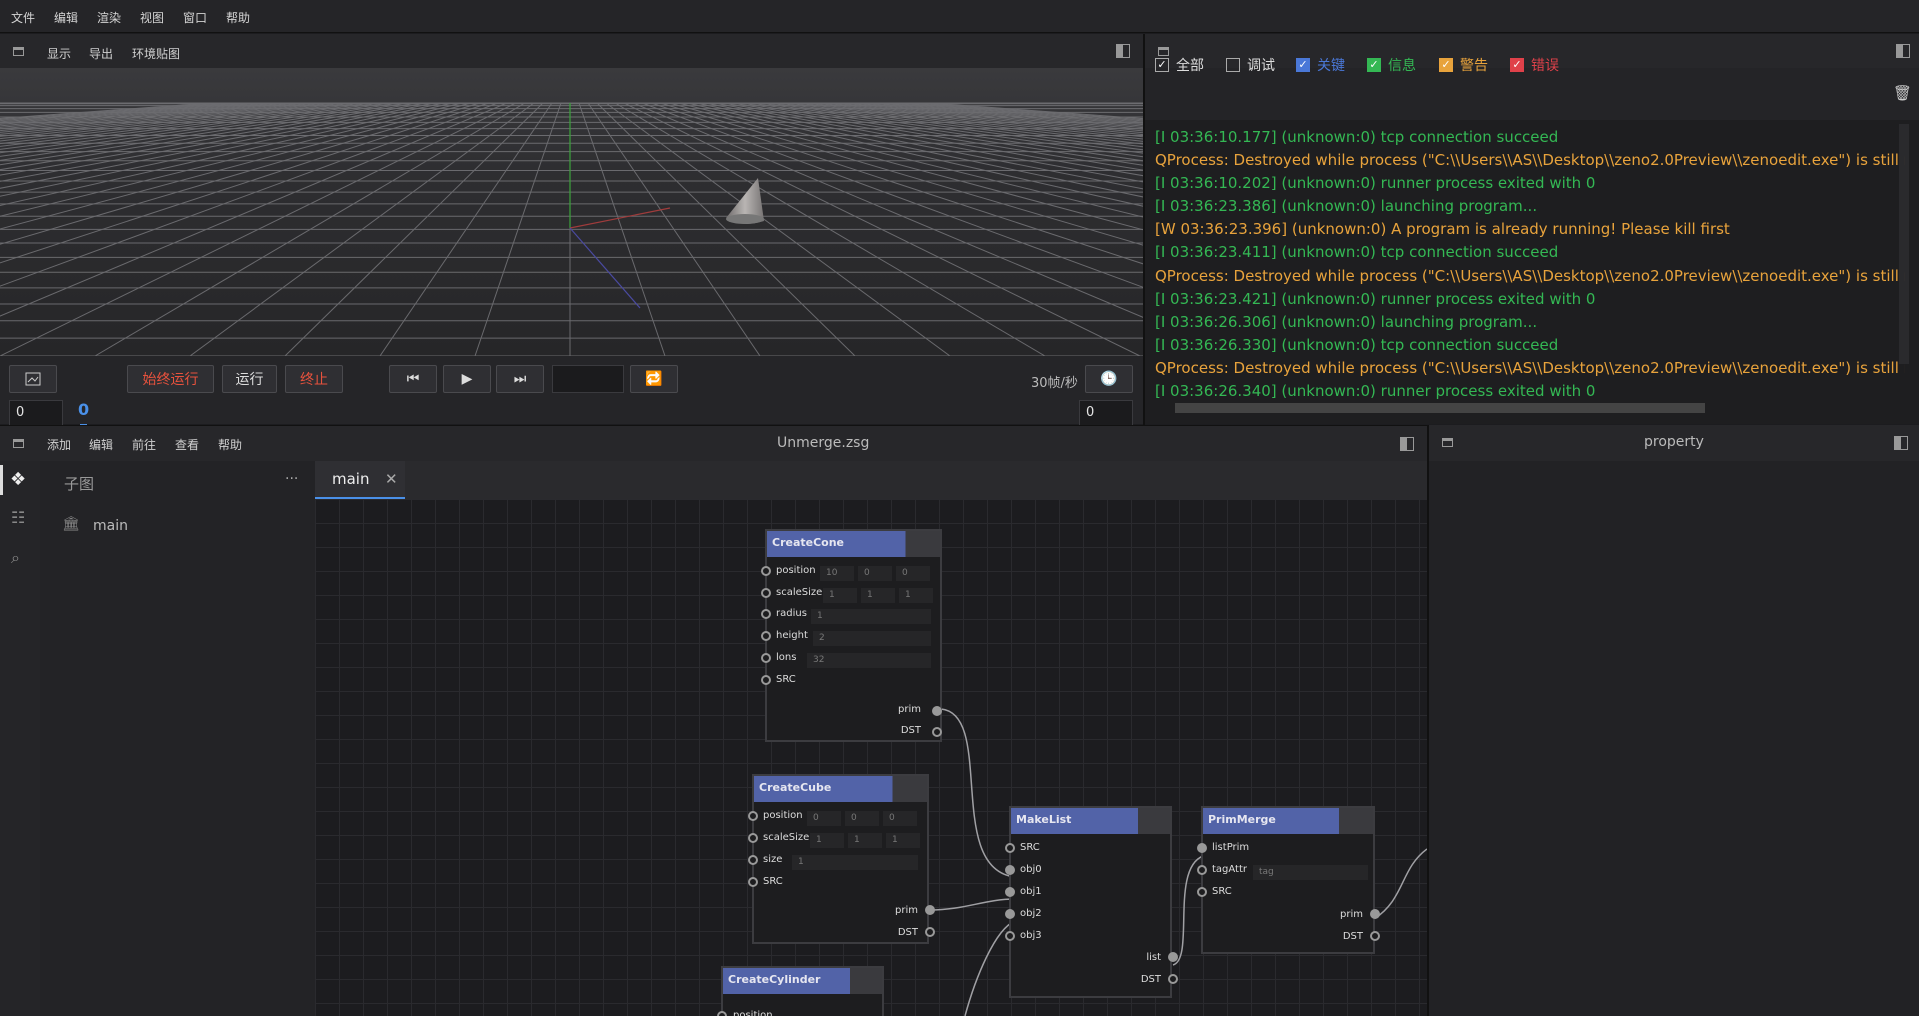  What do you see at coordinates (872, 638) in the screenshot?
I see `param-field: 2` at bounding box center [872, 638].